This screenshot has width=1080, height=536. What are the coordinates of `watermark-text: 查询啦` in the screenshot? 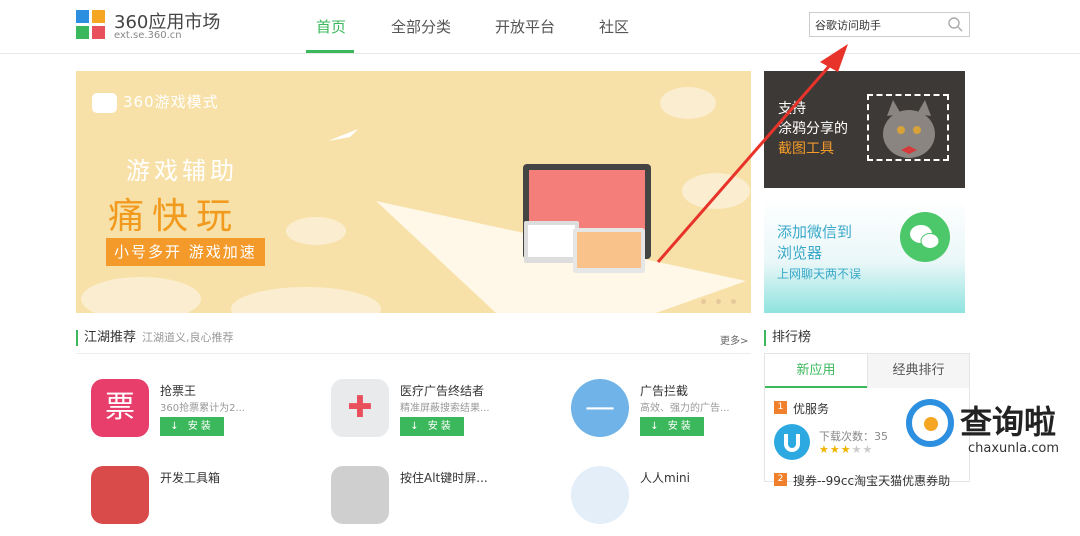 It's located at (1008, 422).